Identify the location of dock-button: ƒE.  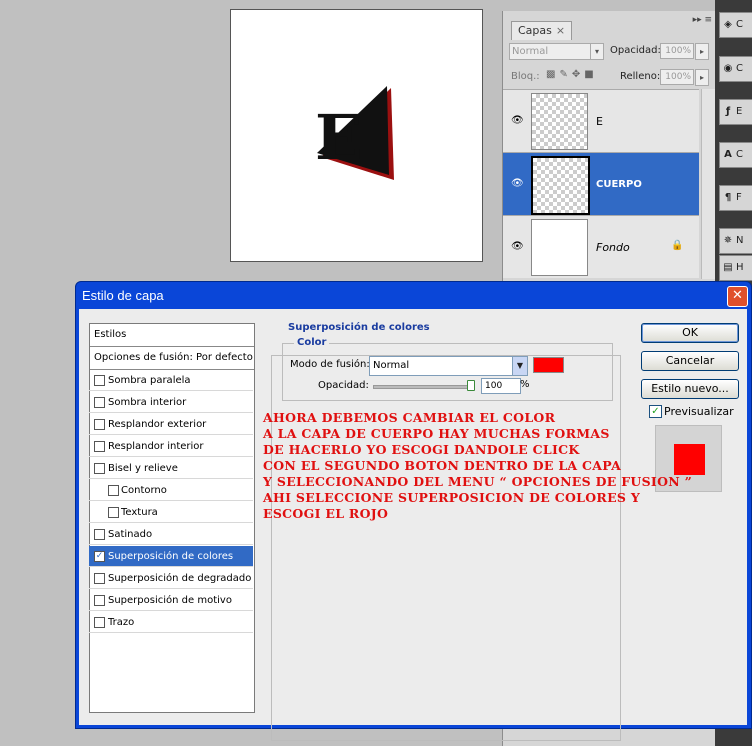
(735, 112).